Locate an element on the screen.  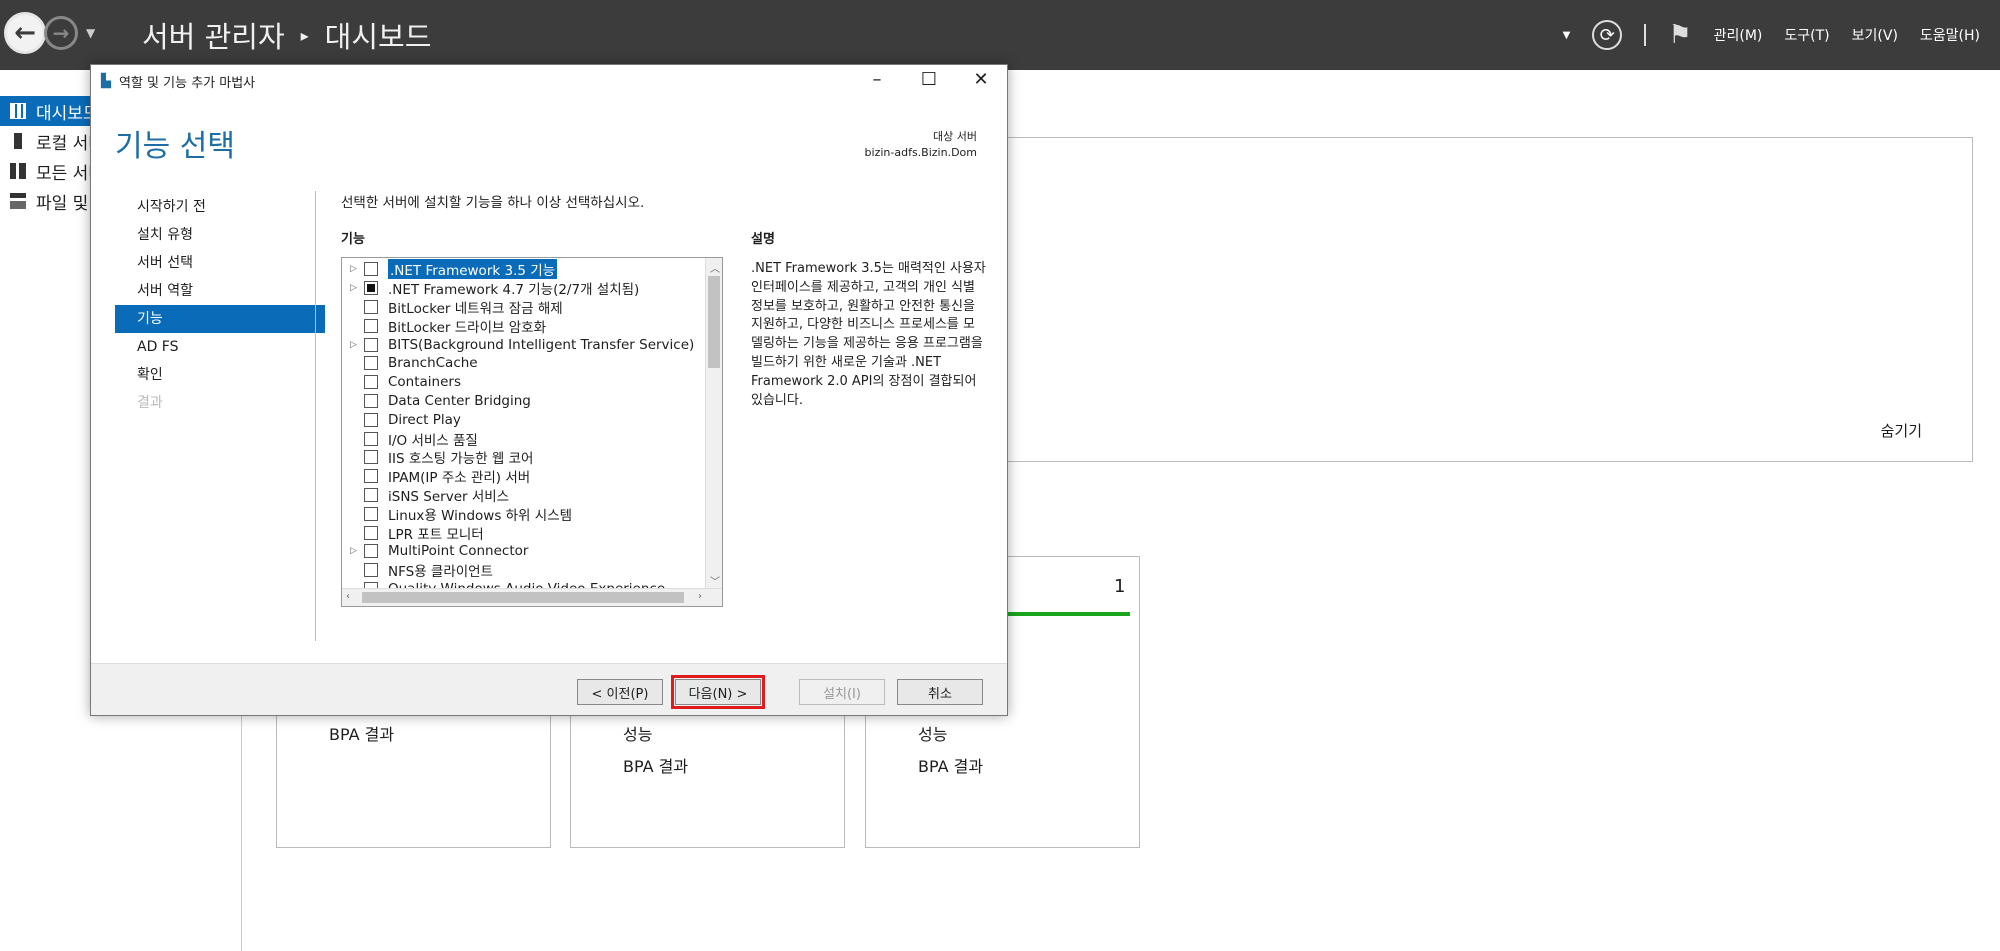
feature-label: NFS용 클라이언트 is located at coordinates (440, 570).